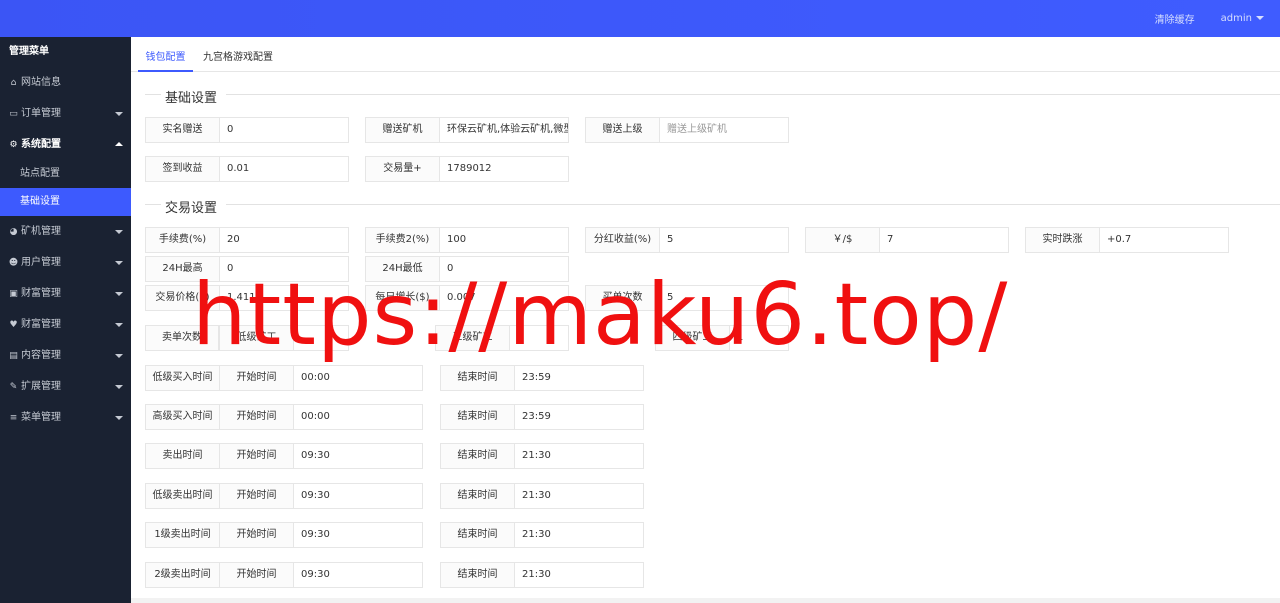  What do you see at coordinates (1164, 240) in the screenshot?
I see `realtime-change-input: +0.7` at bounding box center [1164, 240].